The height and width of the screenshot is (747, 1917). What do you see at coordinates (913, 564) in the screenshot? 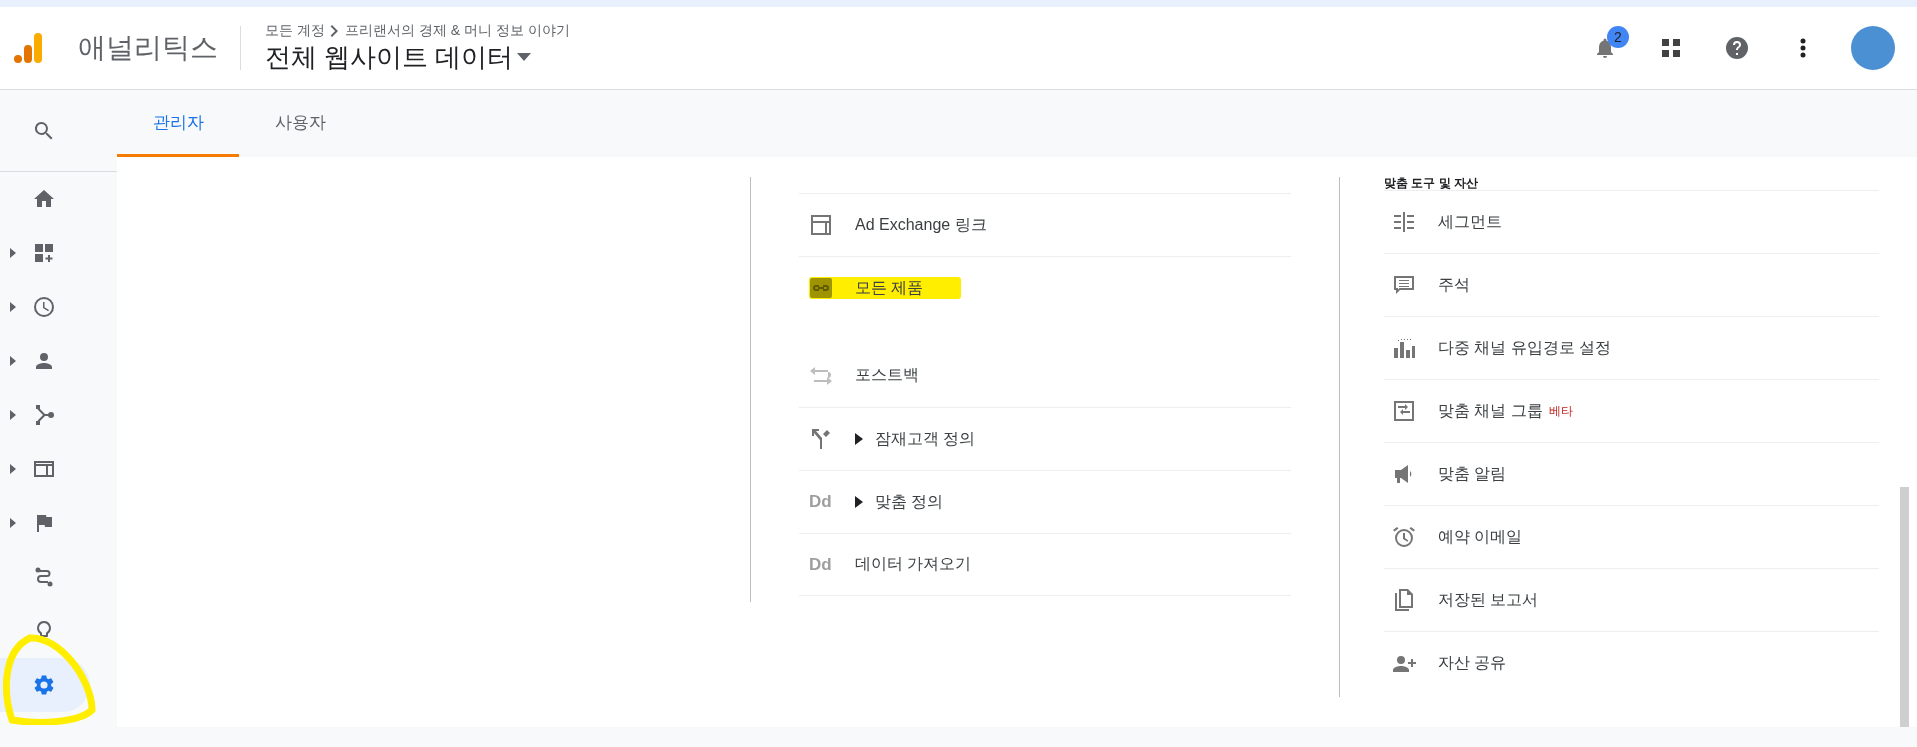
I see `settings-link: 데이터 가져오기` at bounding box center [913, 564].